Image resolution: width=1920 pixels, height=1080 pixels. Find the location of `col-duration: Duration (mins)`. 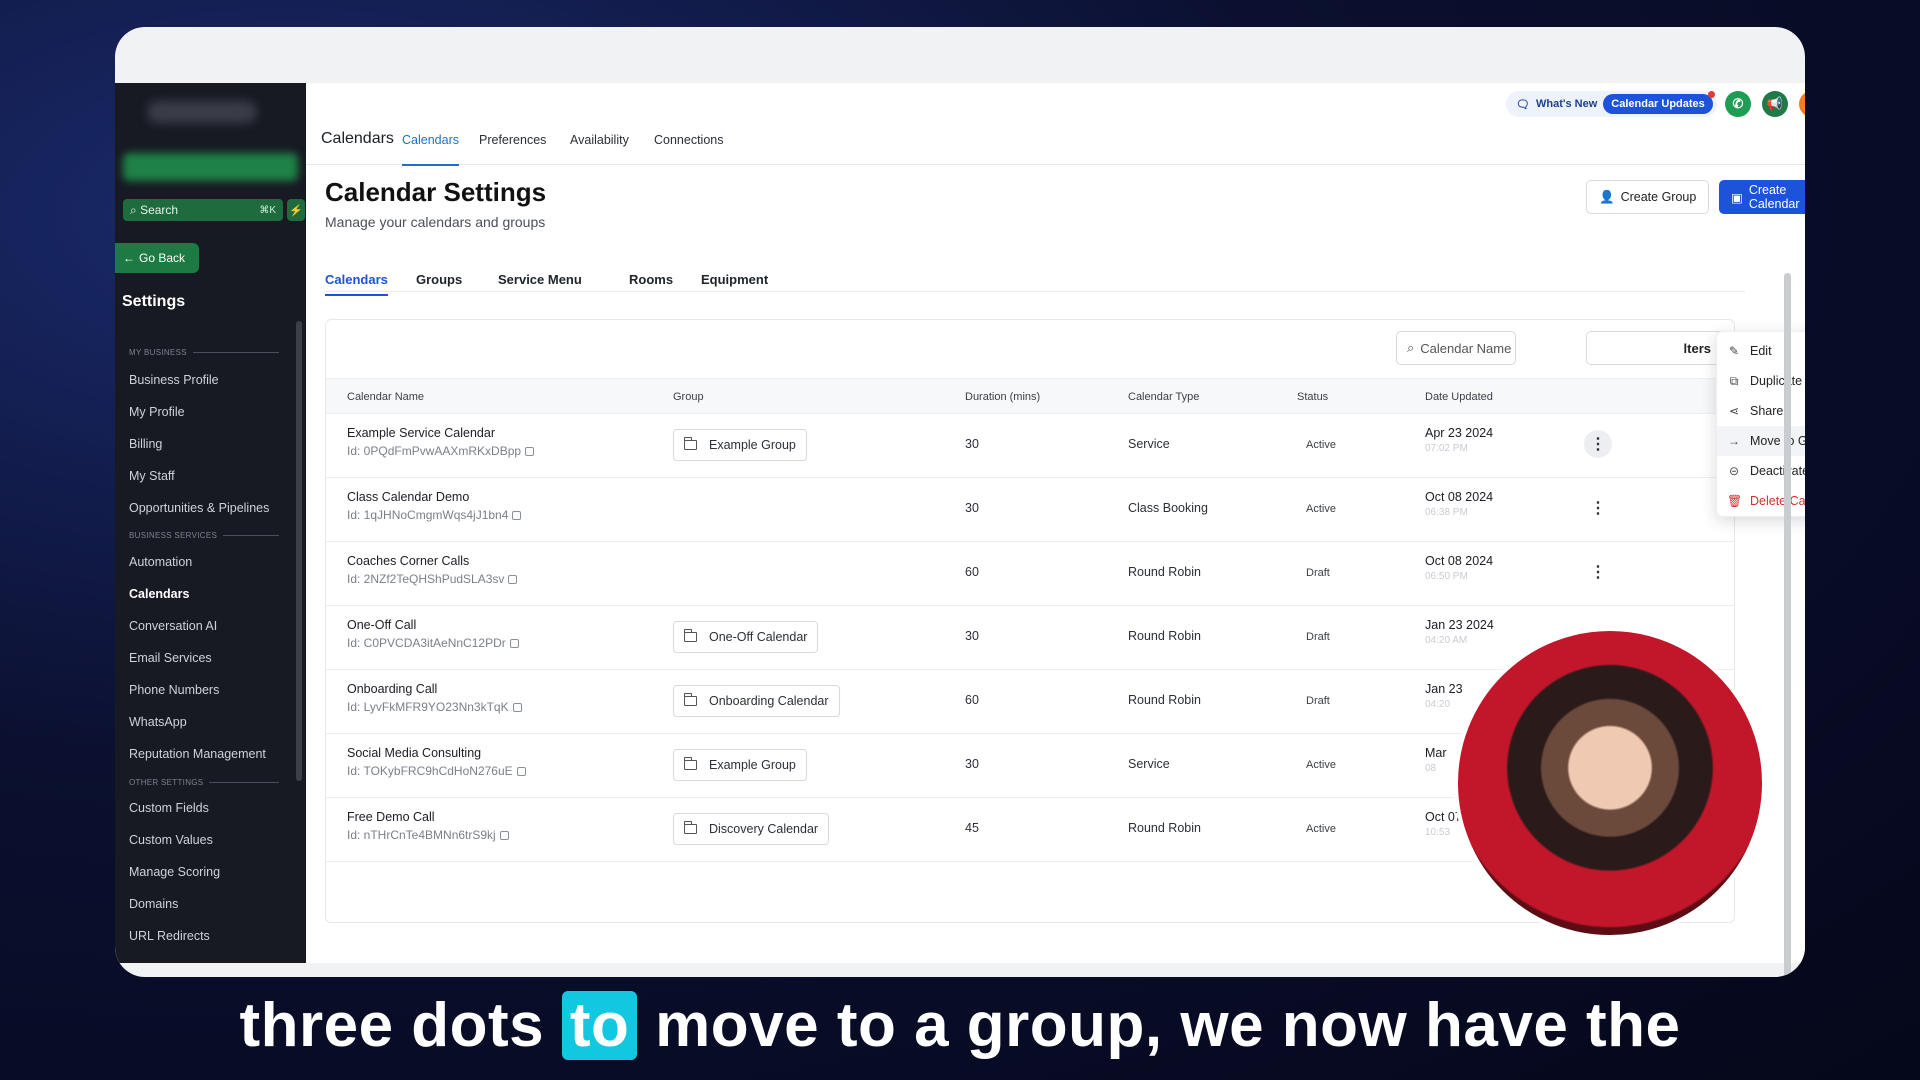

col-duration: Duration (mins) is located at coordinates (1002, 397).